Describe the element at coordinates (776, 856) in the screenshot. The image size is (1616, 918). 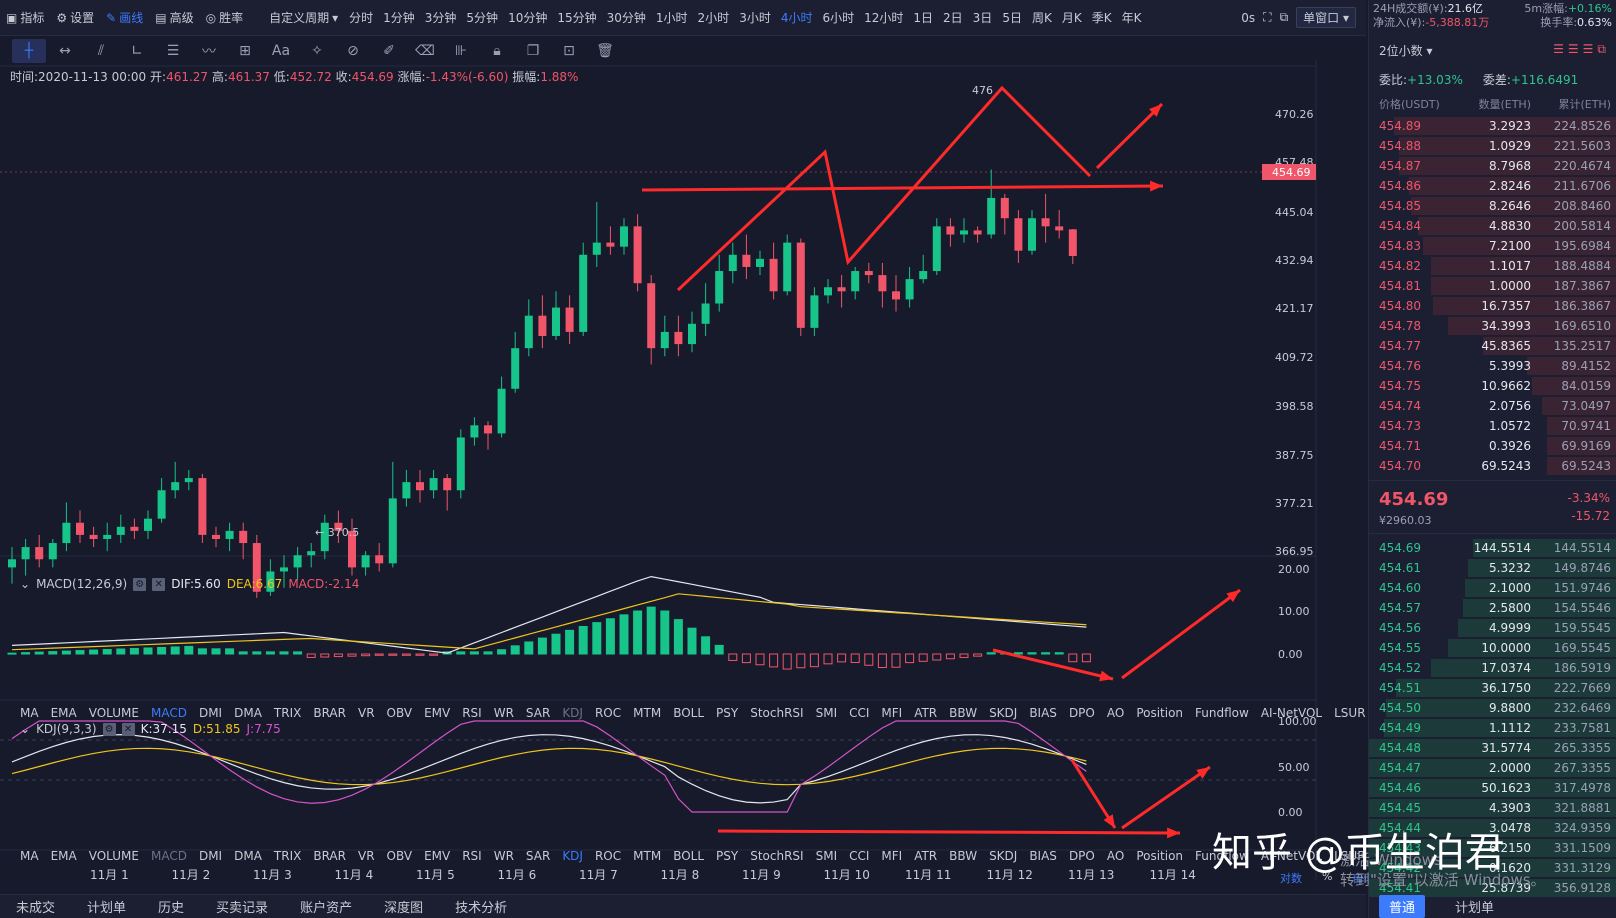
I see `indicator-tab-stochrsi: StochRSI` at that location.